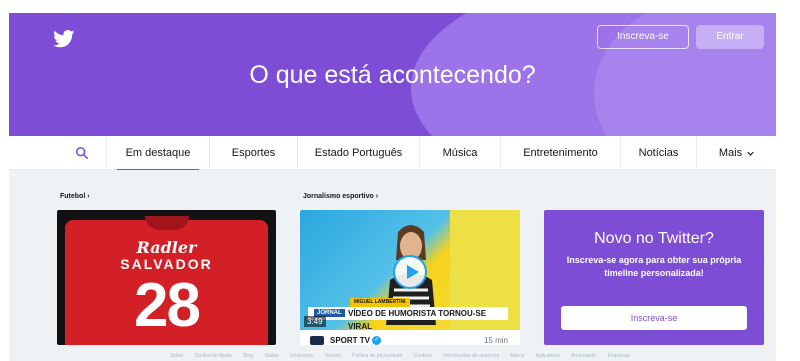 This screenshot has width=800, height=361. I want to click on footer-link: Cookies, so click(423, 356).